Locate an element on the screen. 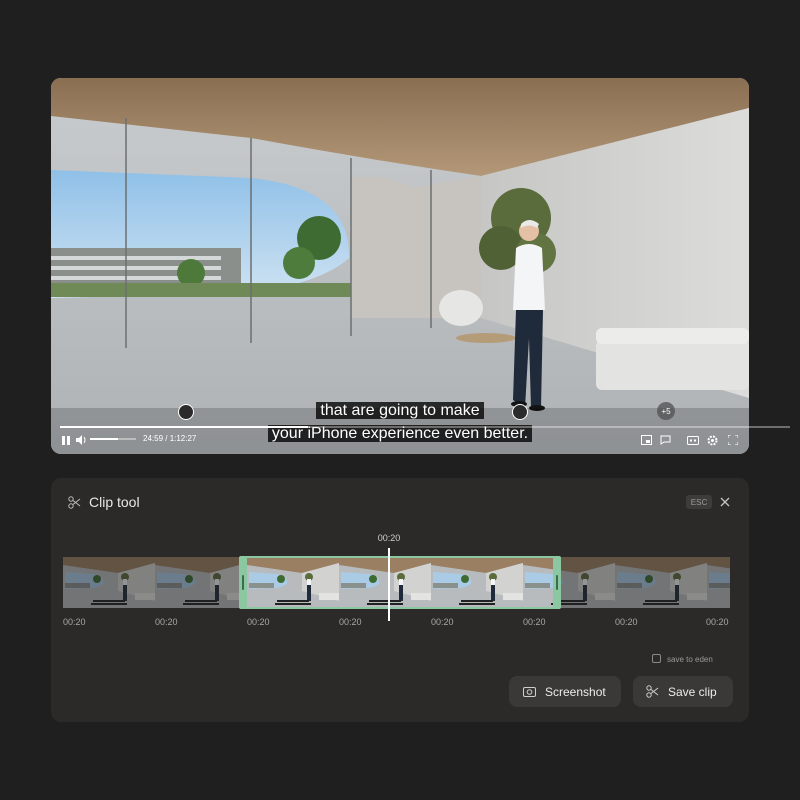 Image resolution: width=800 pixels, height=800 pixels. screenshot-button-label: Screenshot is located at coordinates (575, 691).